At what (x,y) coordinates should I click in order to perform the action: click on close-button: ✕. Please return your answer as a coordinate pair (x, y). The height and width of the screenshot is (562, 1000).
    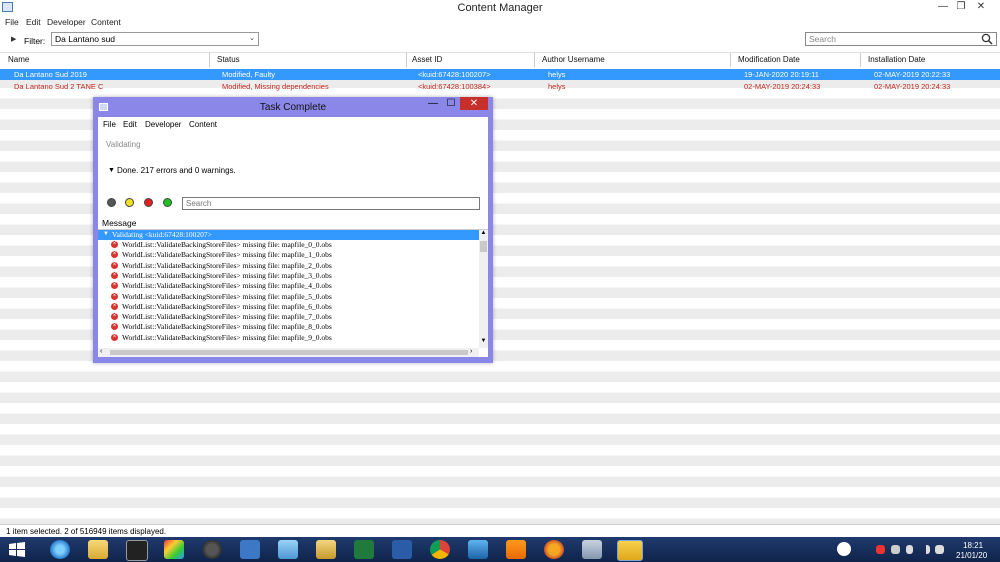
    Looking at the image, I should click on (981, 7).